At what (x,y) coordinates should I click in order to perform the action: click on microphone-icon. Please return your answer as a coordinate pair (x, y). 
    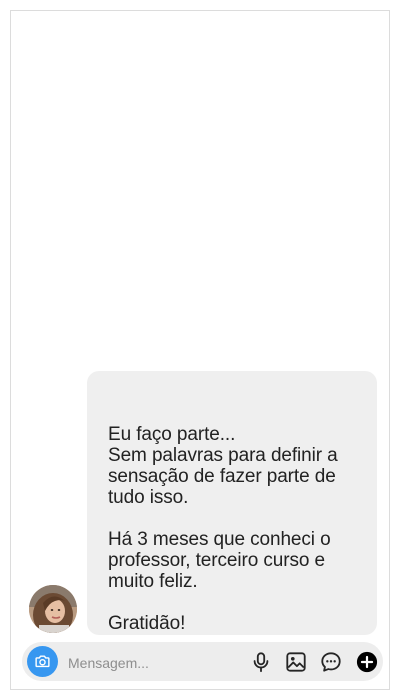
    Looking at the image, I should click on (261, 662).